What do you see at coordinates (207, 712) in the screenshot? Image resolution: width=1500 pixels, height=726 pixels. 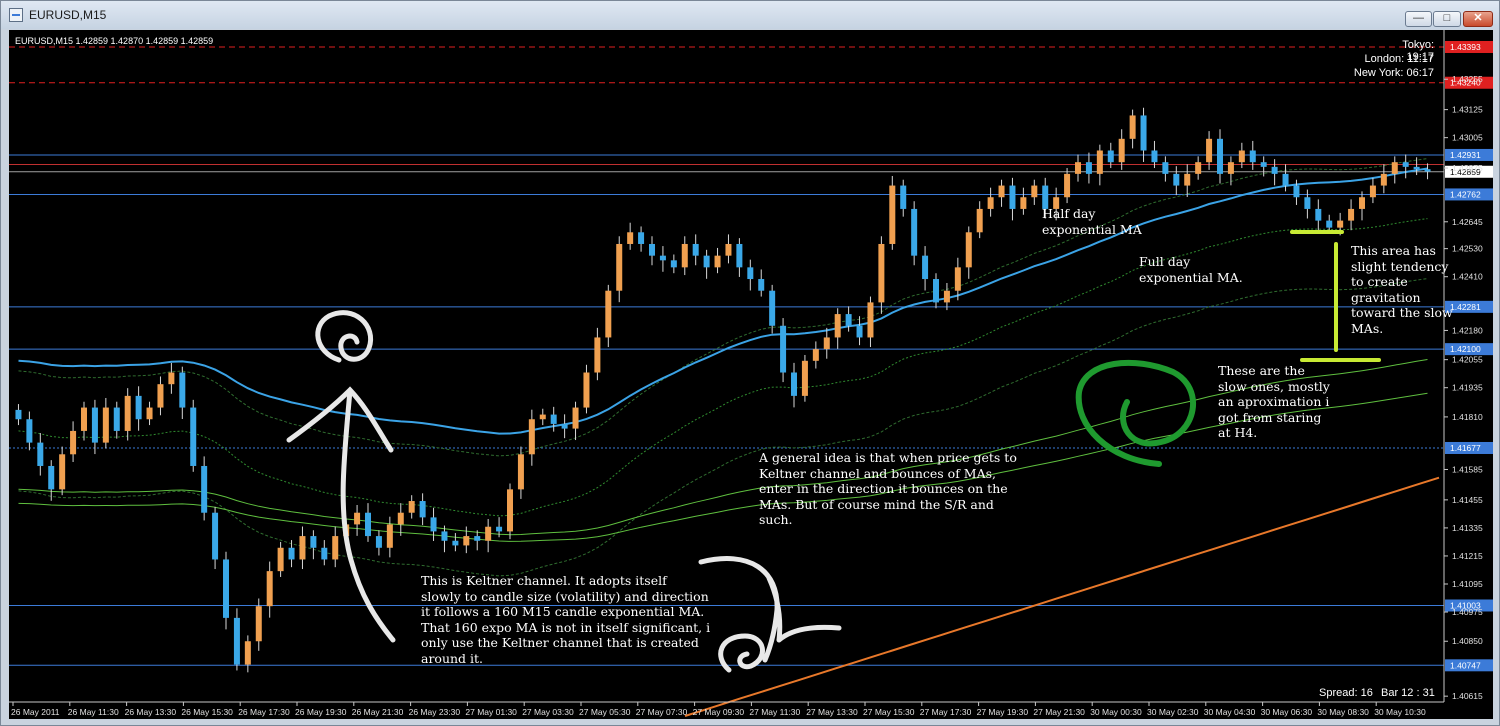 I see `time-label: 26 May 15:30` at bounding box center [207, 712].